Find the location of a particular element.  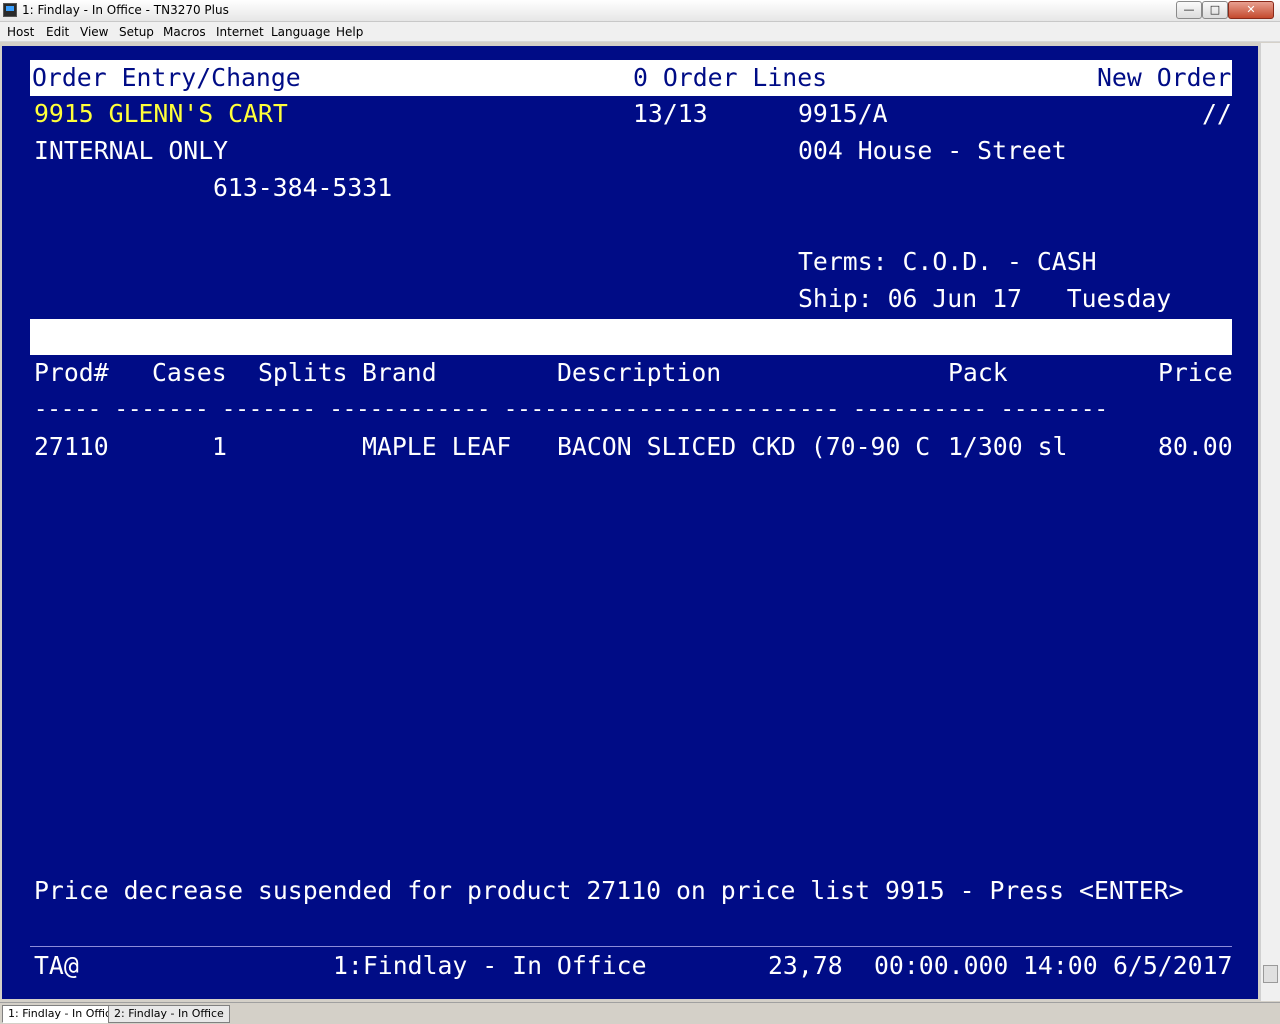

menu-host: Host is located at coordinates (20, 32).